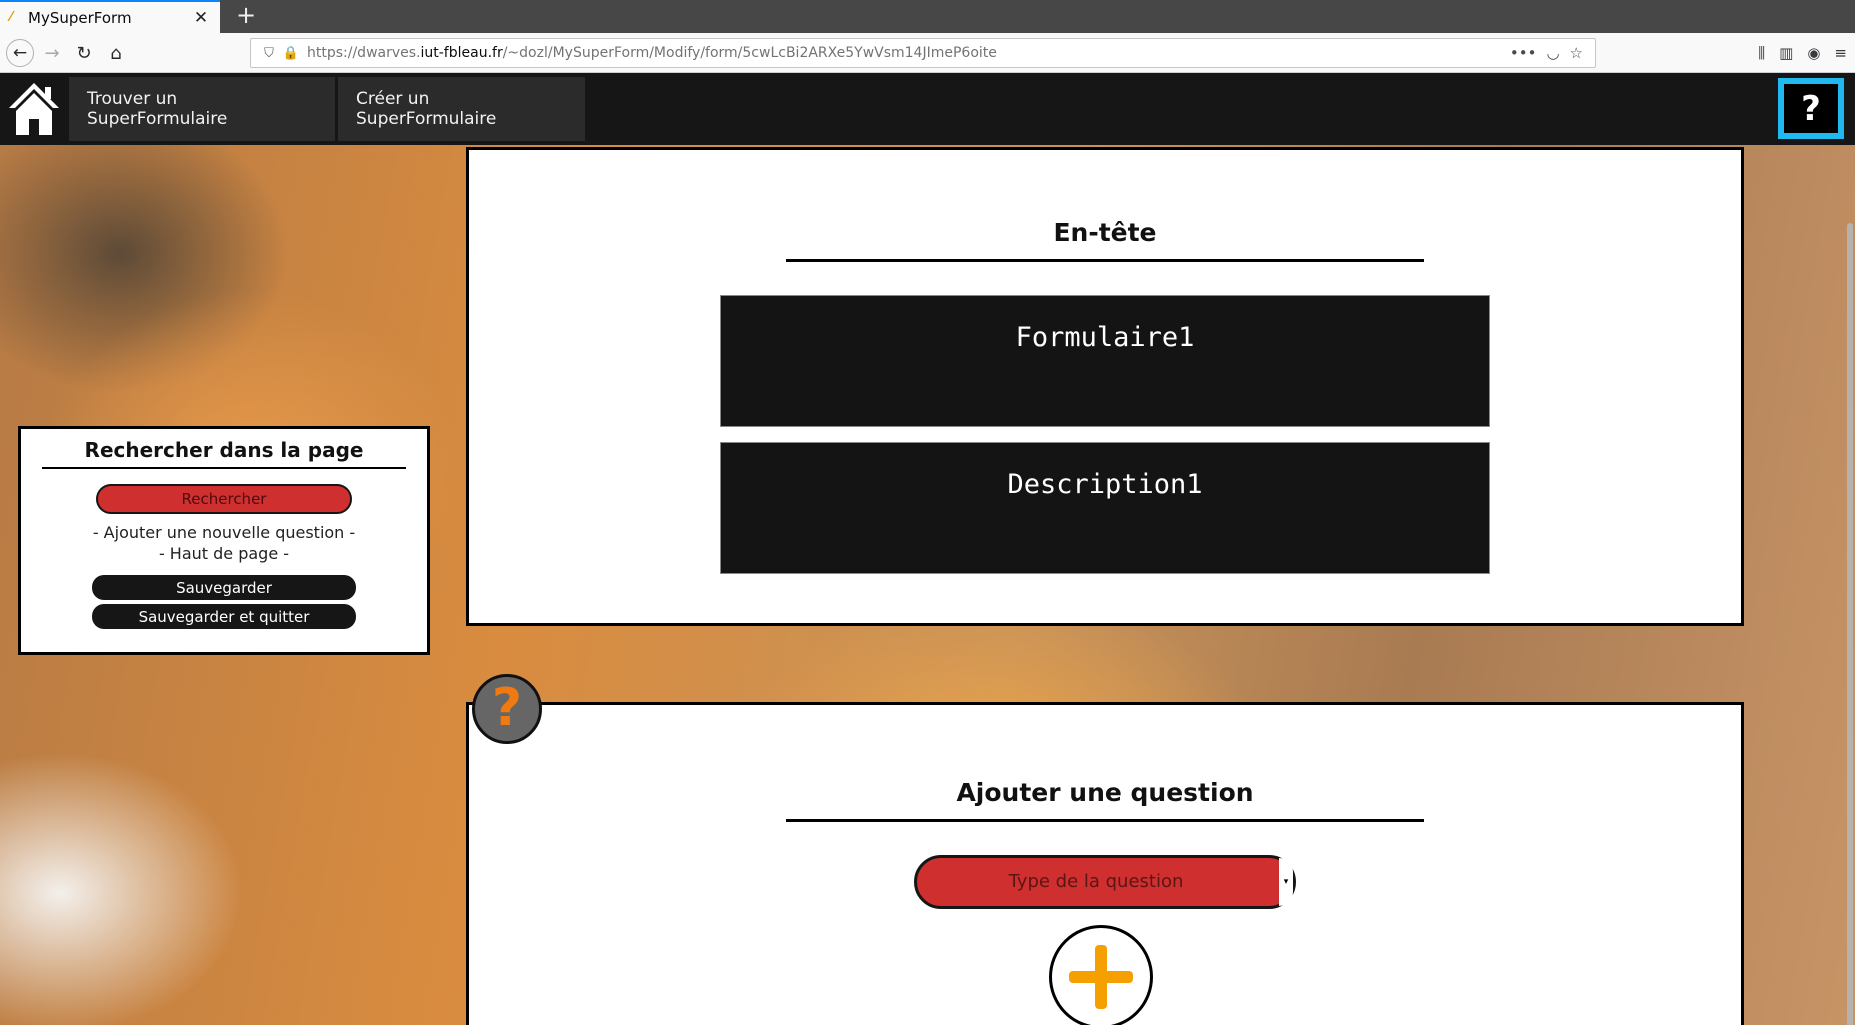  What do you see at coordinates (507, 709) in the screenshot?
I see `question-help-icon: ?` at bounding box center [507, 709].